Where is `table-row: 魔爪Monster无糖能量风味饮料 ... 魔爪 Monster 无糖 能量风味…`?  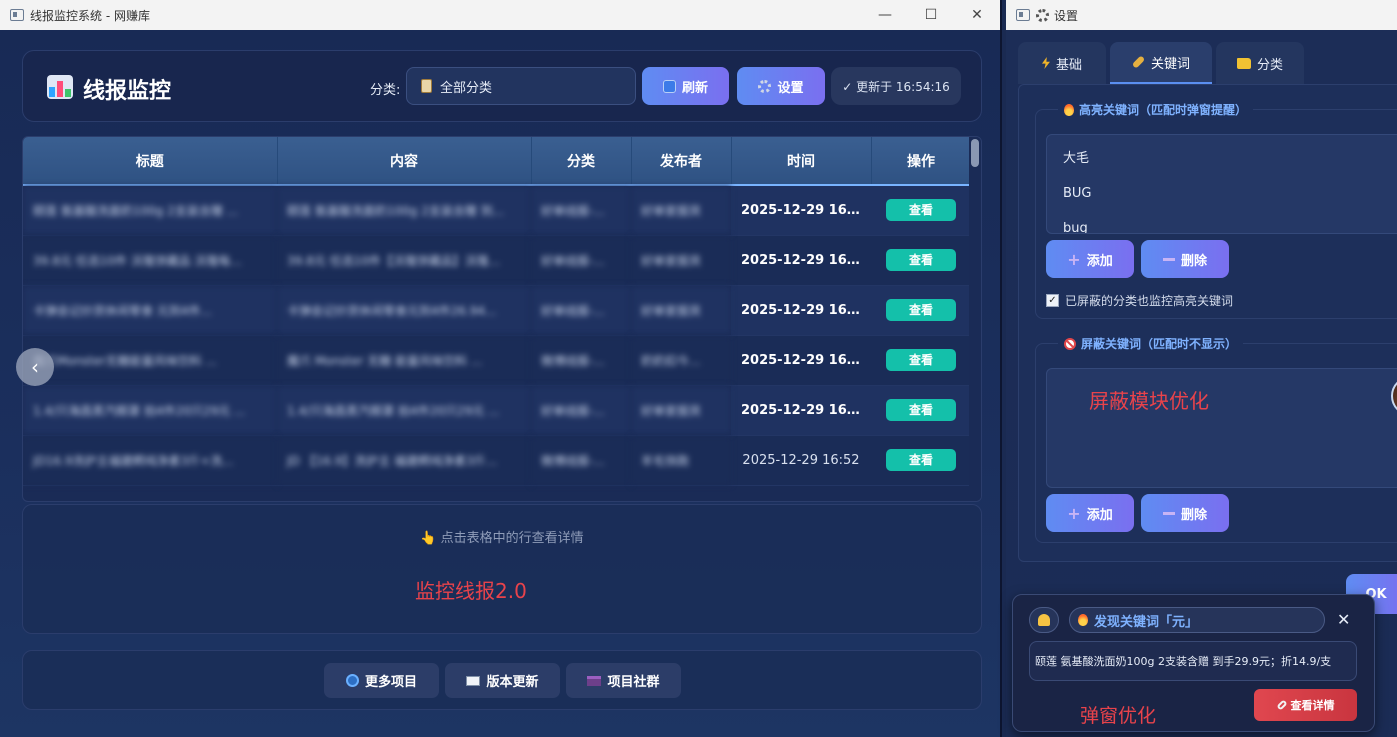
table-row: 魔爪Monster无糖能量风味饮料 ... 魔爪 Monster 无糖 能量风味… is located at coordinates (497, 360).